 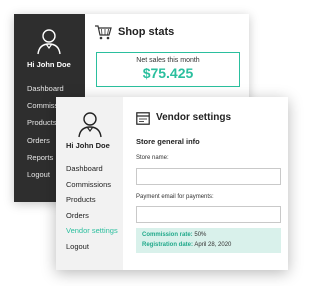 What do you see at coordinates (208, 214) in the screenshot?
I see `payment-email-input` at bounding box center [208, 214].